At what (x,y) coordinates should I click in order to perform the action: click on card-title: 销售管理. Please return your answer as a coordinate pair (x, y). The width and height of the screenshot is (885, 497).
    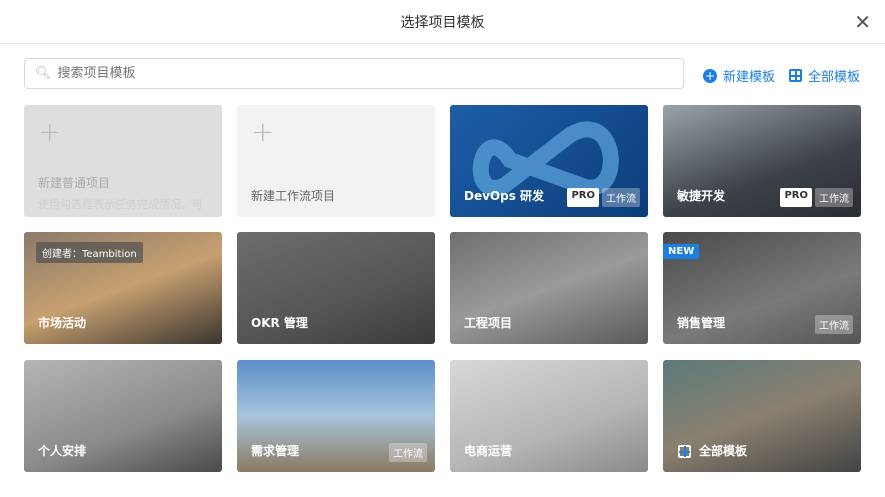
    Looking at the image, I should click on (701, 323).